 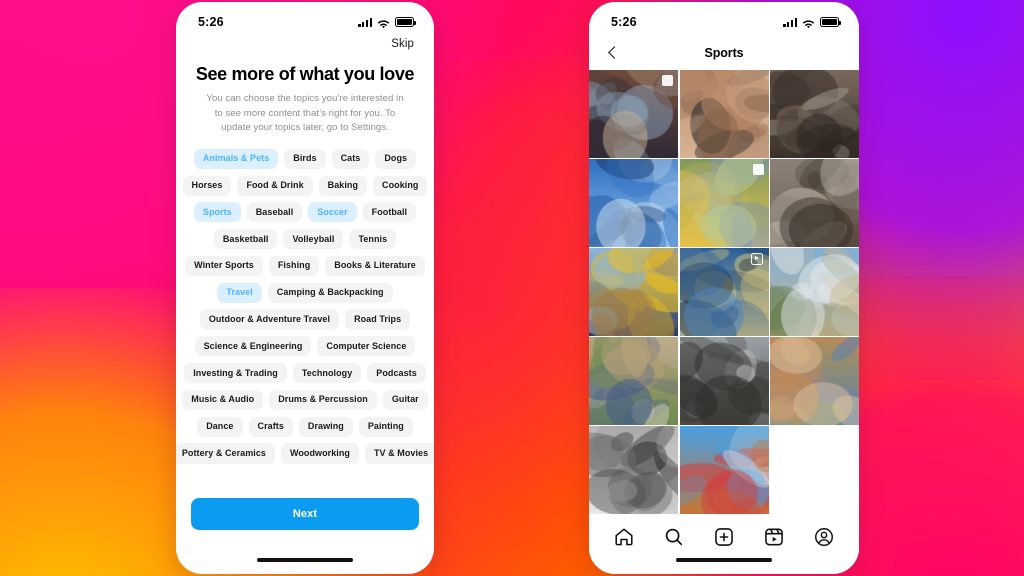 What do you see at coordinates (269, 319) in the screenshot?
I see `topic-chip: Outdoor & Adventure Travel` at bounding box center [269, 319].